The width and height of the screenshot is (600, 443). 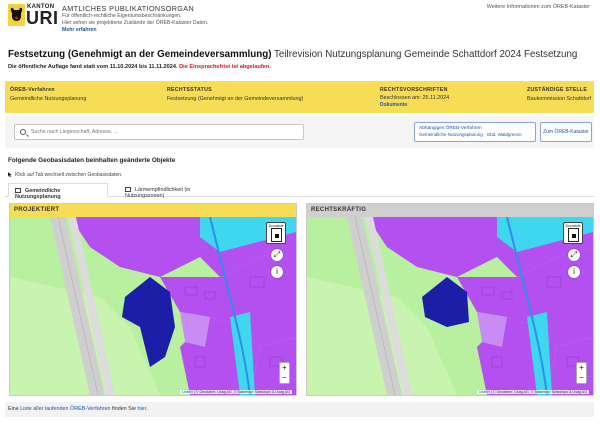 I want to click on tab-nutzungsplanung-label: Gemeindliche Nutzungsplanung, so click(x=38, y=194).